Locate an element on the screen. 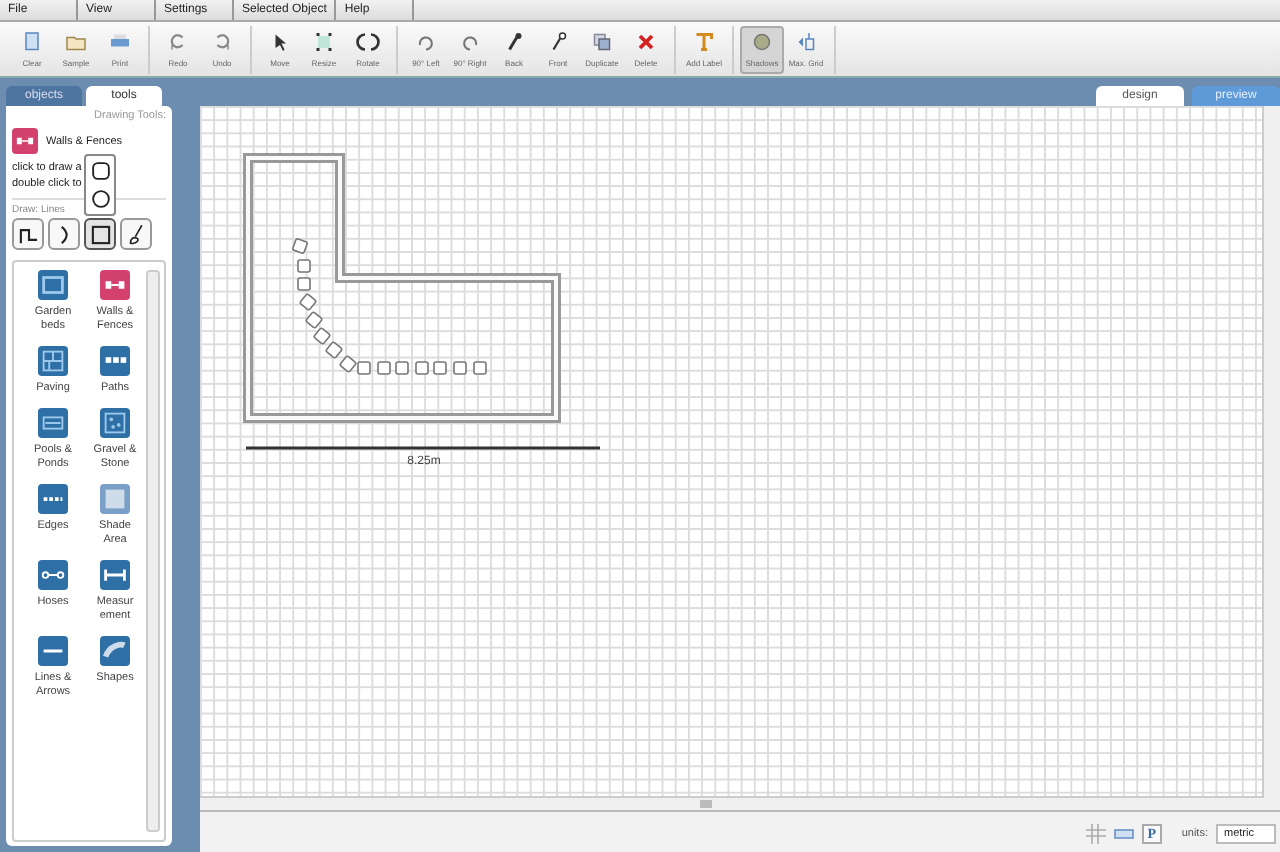 This screenshot has width=1280, height=852. text-icon is located at coordinates (704, 41).